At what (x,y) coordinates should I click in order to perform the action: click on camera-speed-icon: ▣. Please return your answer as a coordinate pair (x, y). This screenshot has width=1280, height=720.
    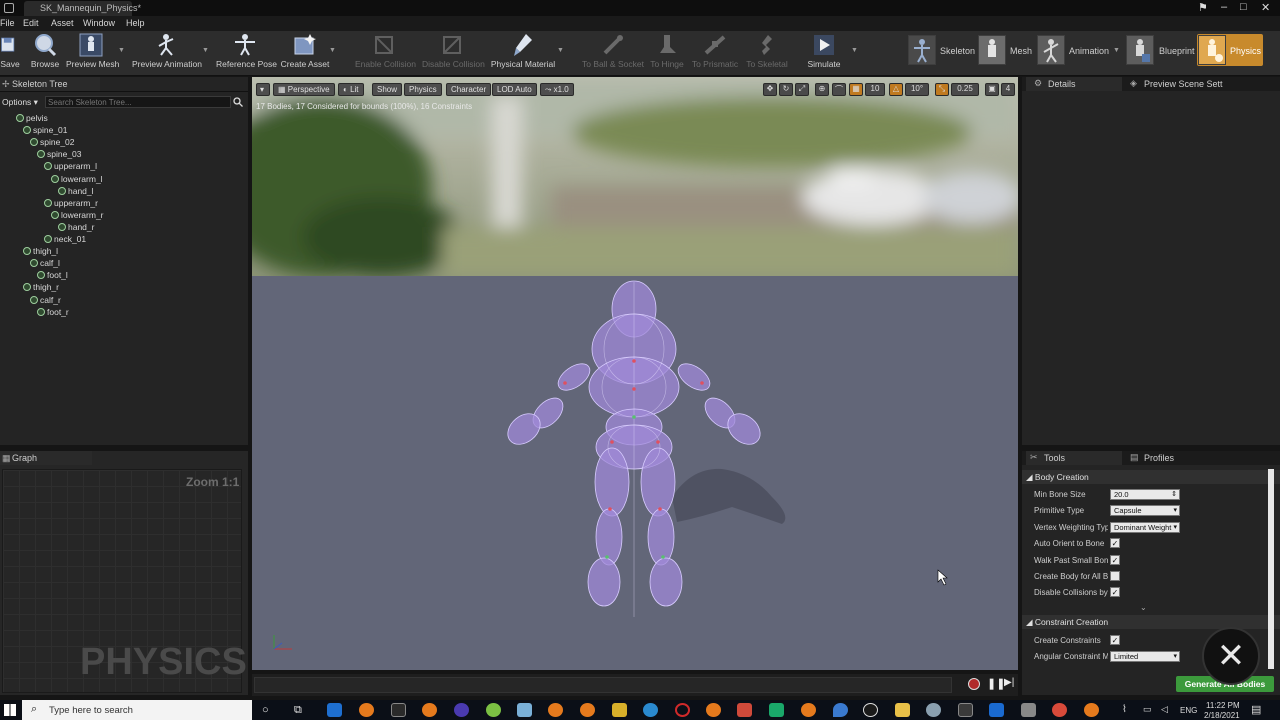
    Looking at the image, I should click on (992, 89).